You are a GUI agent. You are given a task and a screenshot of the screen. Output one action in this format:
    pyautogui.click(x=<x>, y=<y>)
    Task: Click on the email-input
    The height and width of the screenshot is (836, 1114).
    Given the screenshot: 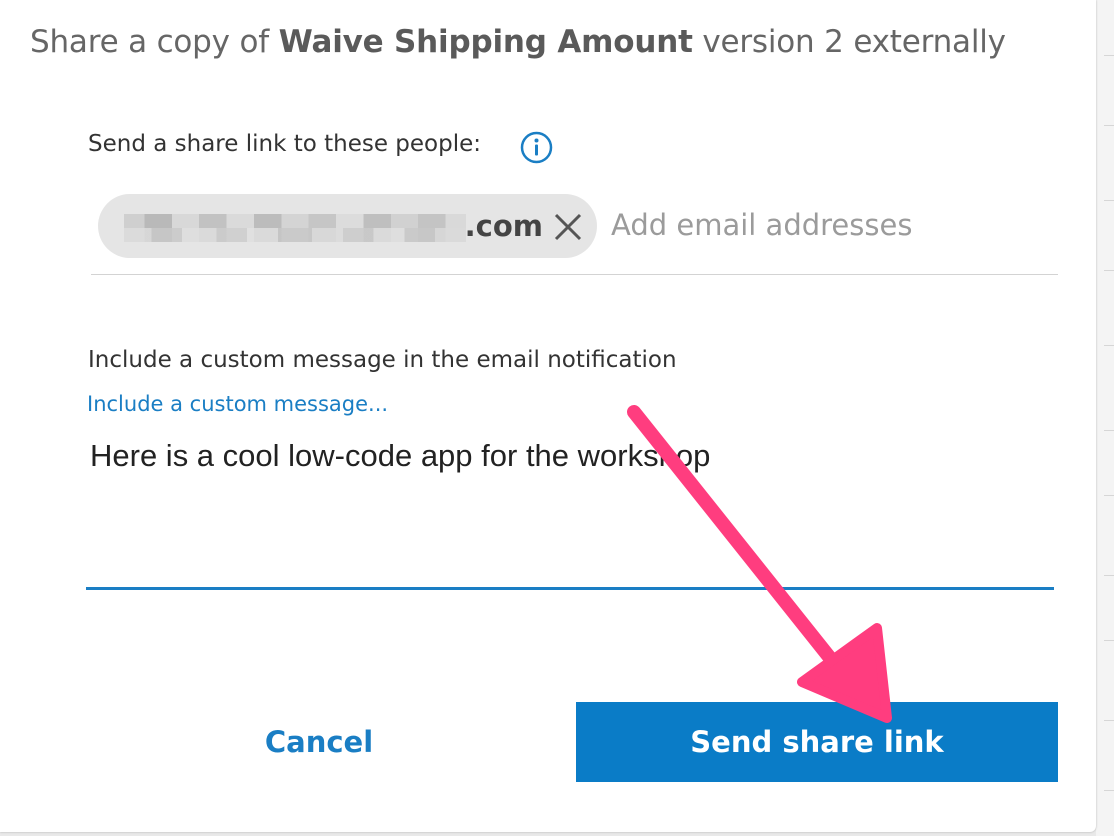 What is the action you would take?
    pyautogui.click(x=826, y=225)
    